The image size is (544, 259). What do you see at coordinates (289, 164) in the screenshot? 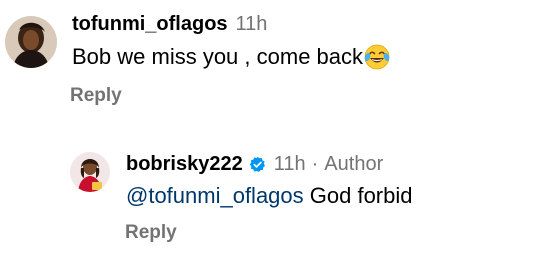
I see `reply-timestamp: 11h` at bounding box center [289, 164].